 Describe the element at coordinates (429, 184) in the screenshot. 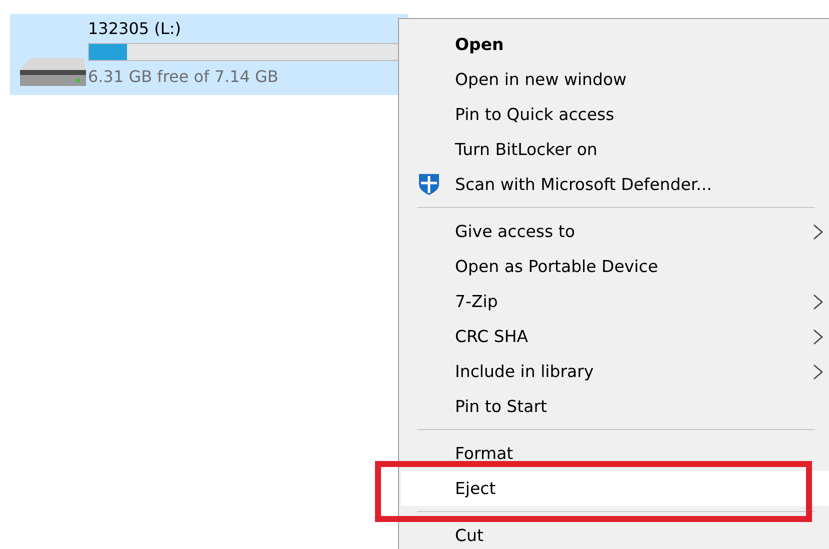

I see `shield-icon` at that location.